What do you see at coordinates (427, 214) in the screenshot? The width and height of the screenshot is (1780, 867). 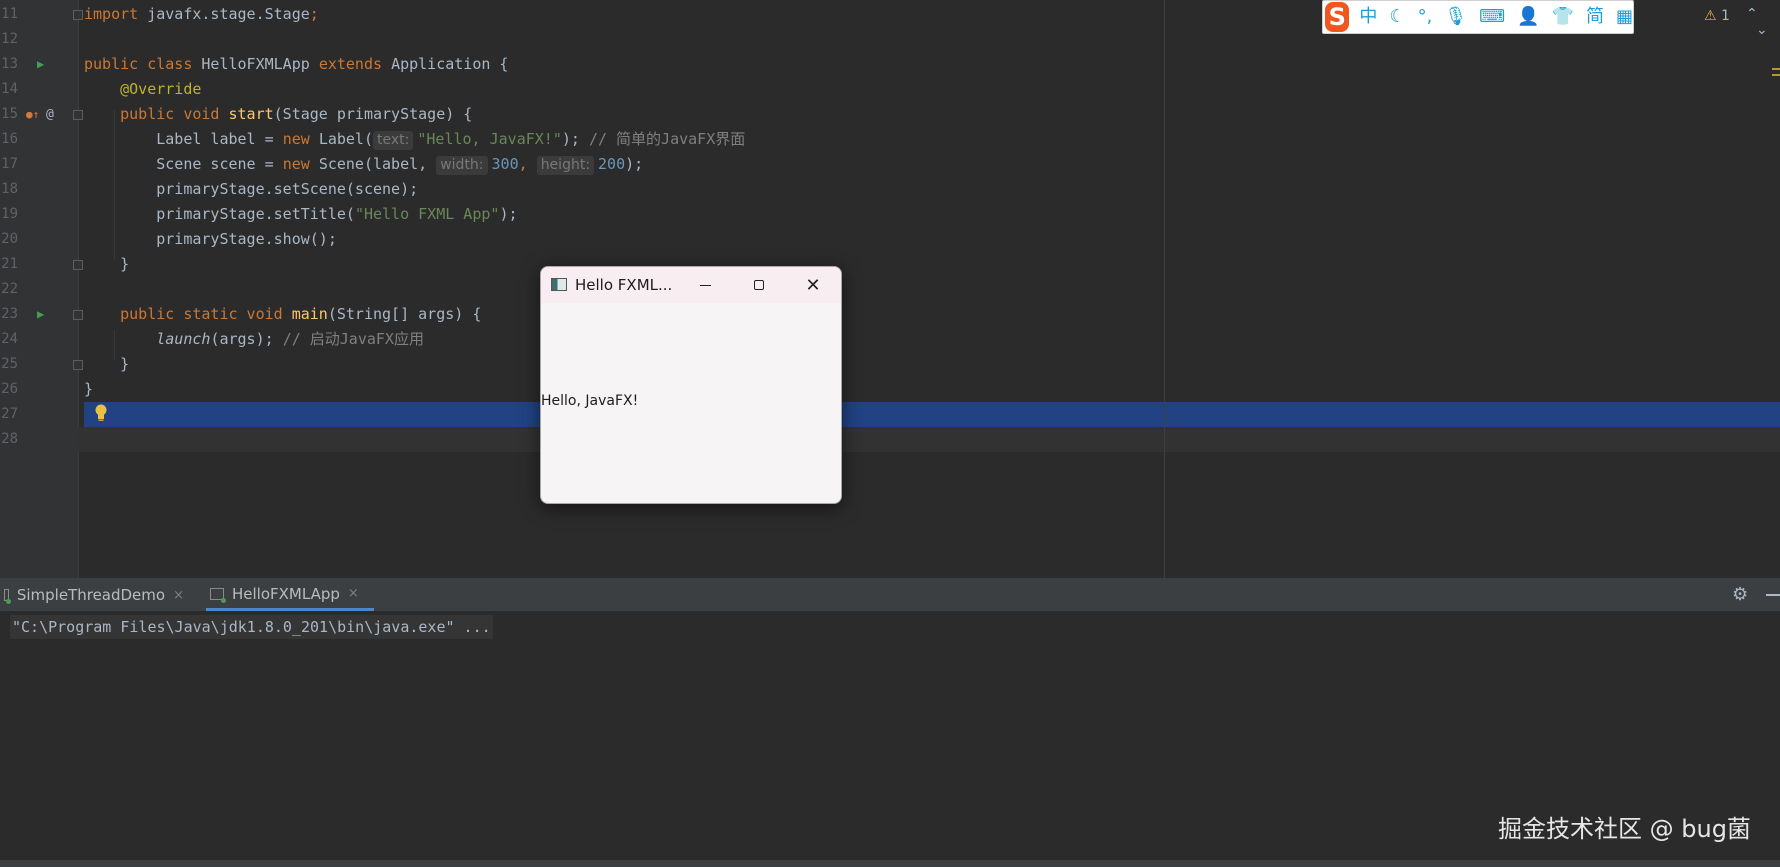 I see `code-token: "Hello FXML App"` at bounding box center [427, 214].